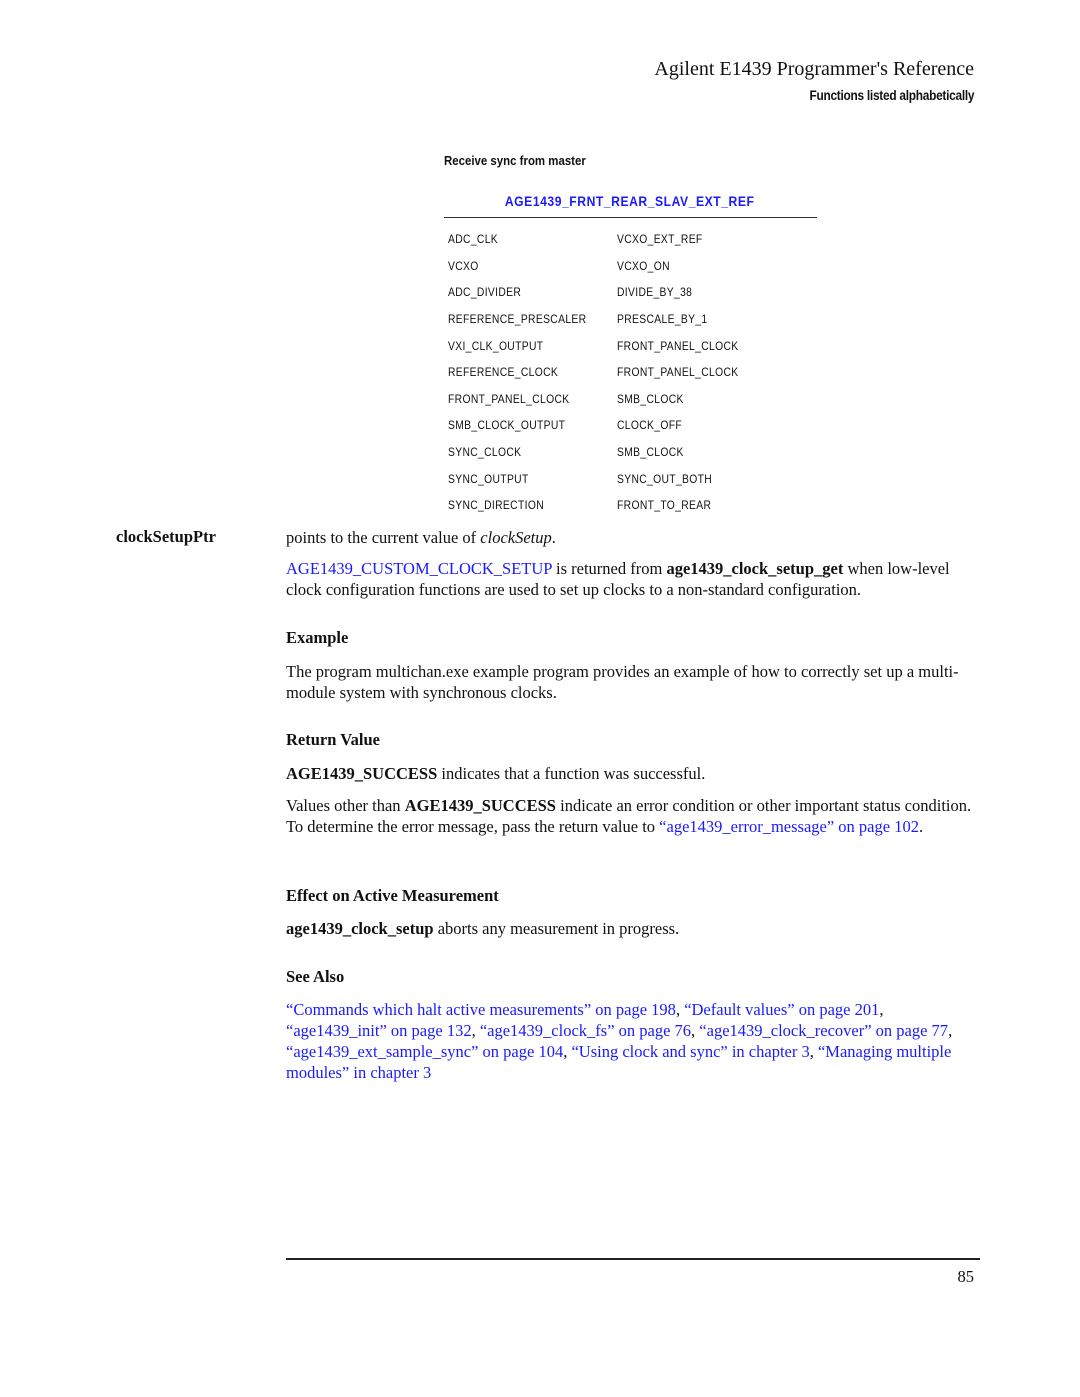 Image resolution: width=1080 pixels, height=1397 pixels. Describe the element at coordinates (517, 319) in the screenshot. I see `setting-name-cell: REFERENCE_PRESCALER` at that location.